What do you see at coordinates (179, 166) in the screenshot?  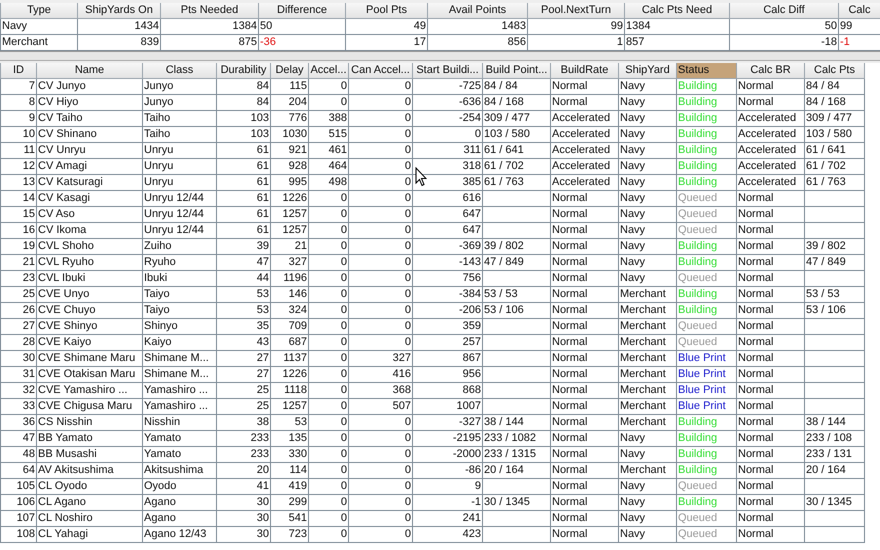 I see `table-cell: Unryu` at bounding box center [179, 166].